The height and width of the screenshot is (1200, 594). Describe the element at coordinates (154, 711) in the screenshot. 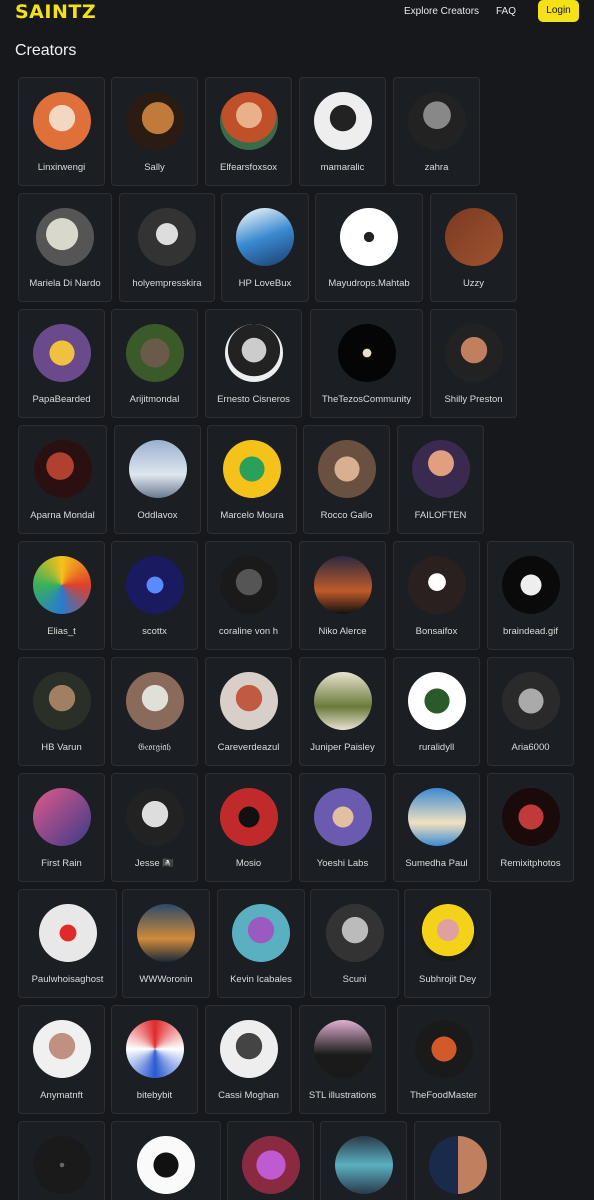

I see `creator-card: 𝔊𝔢𝔬𝔯𝔤𝔦𝔞𝔥` at that location.